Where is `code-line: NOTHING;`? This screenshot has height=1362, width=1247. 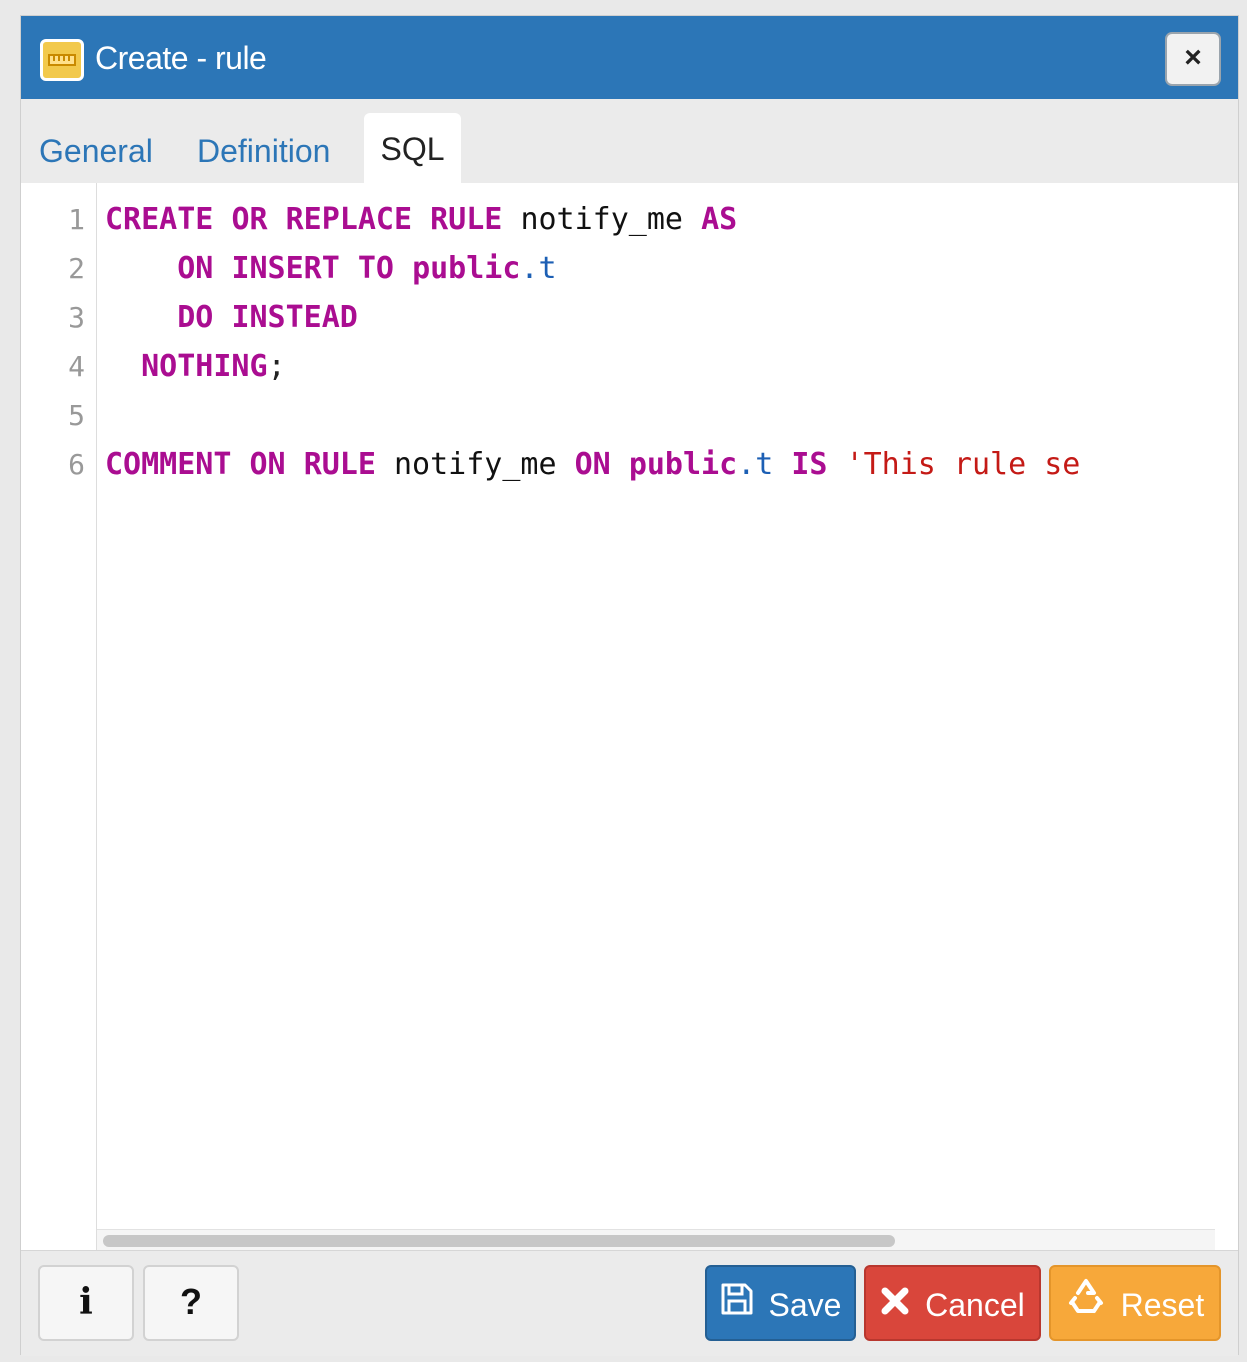 code-line: NOTHING; is located at coordinates (195, 366).